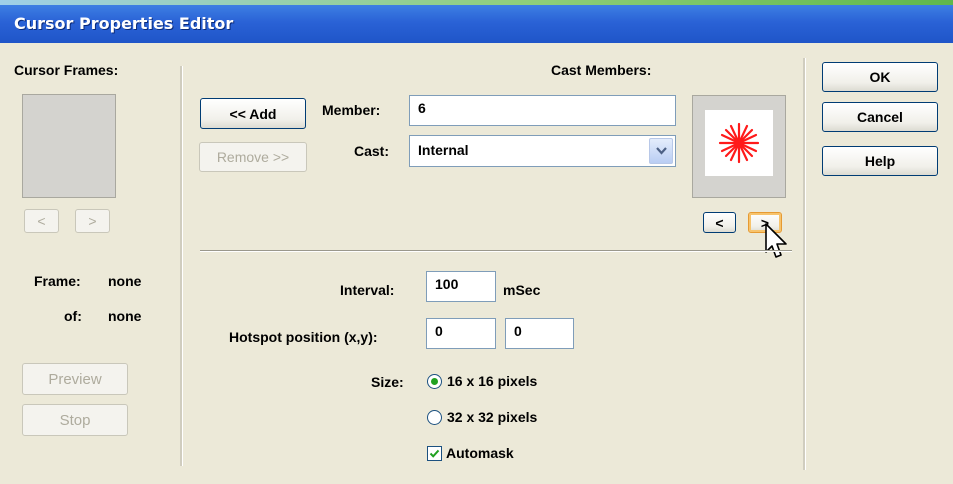 Image resolution: width=953 pixels, height=484 pixels. I want to click on size-label: Size:, so click(387, 382).